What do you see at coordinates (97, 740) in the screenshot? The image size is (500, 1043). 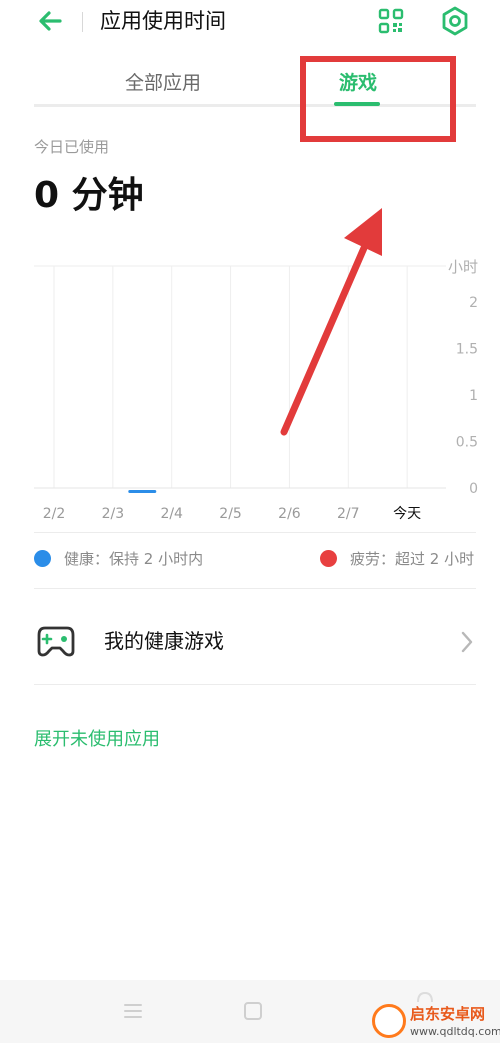 I see `expand-unused-apps-link: 展开未使用应用` at bounding box center [97, 740].